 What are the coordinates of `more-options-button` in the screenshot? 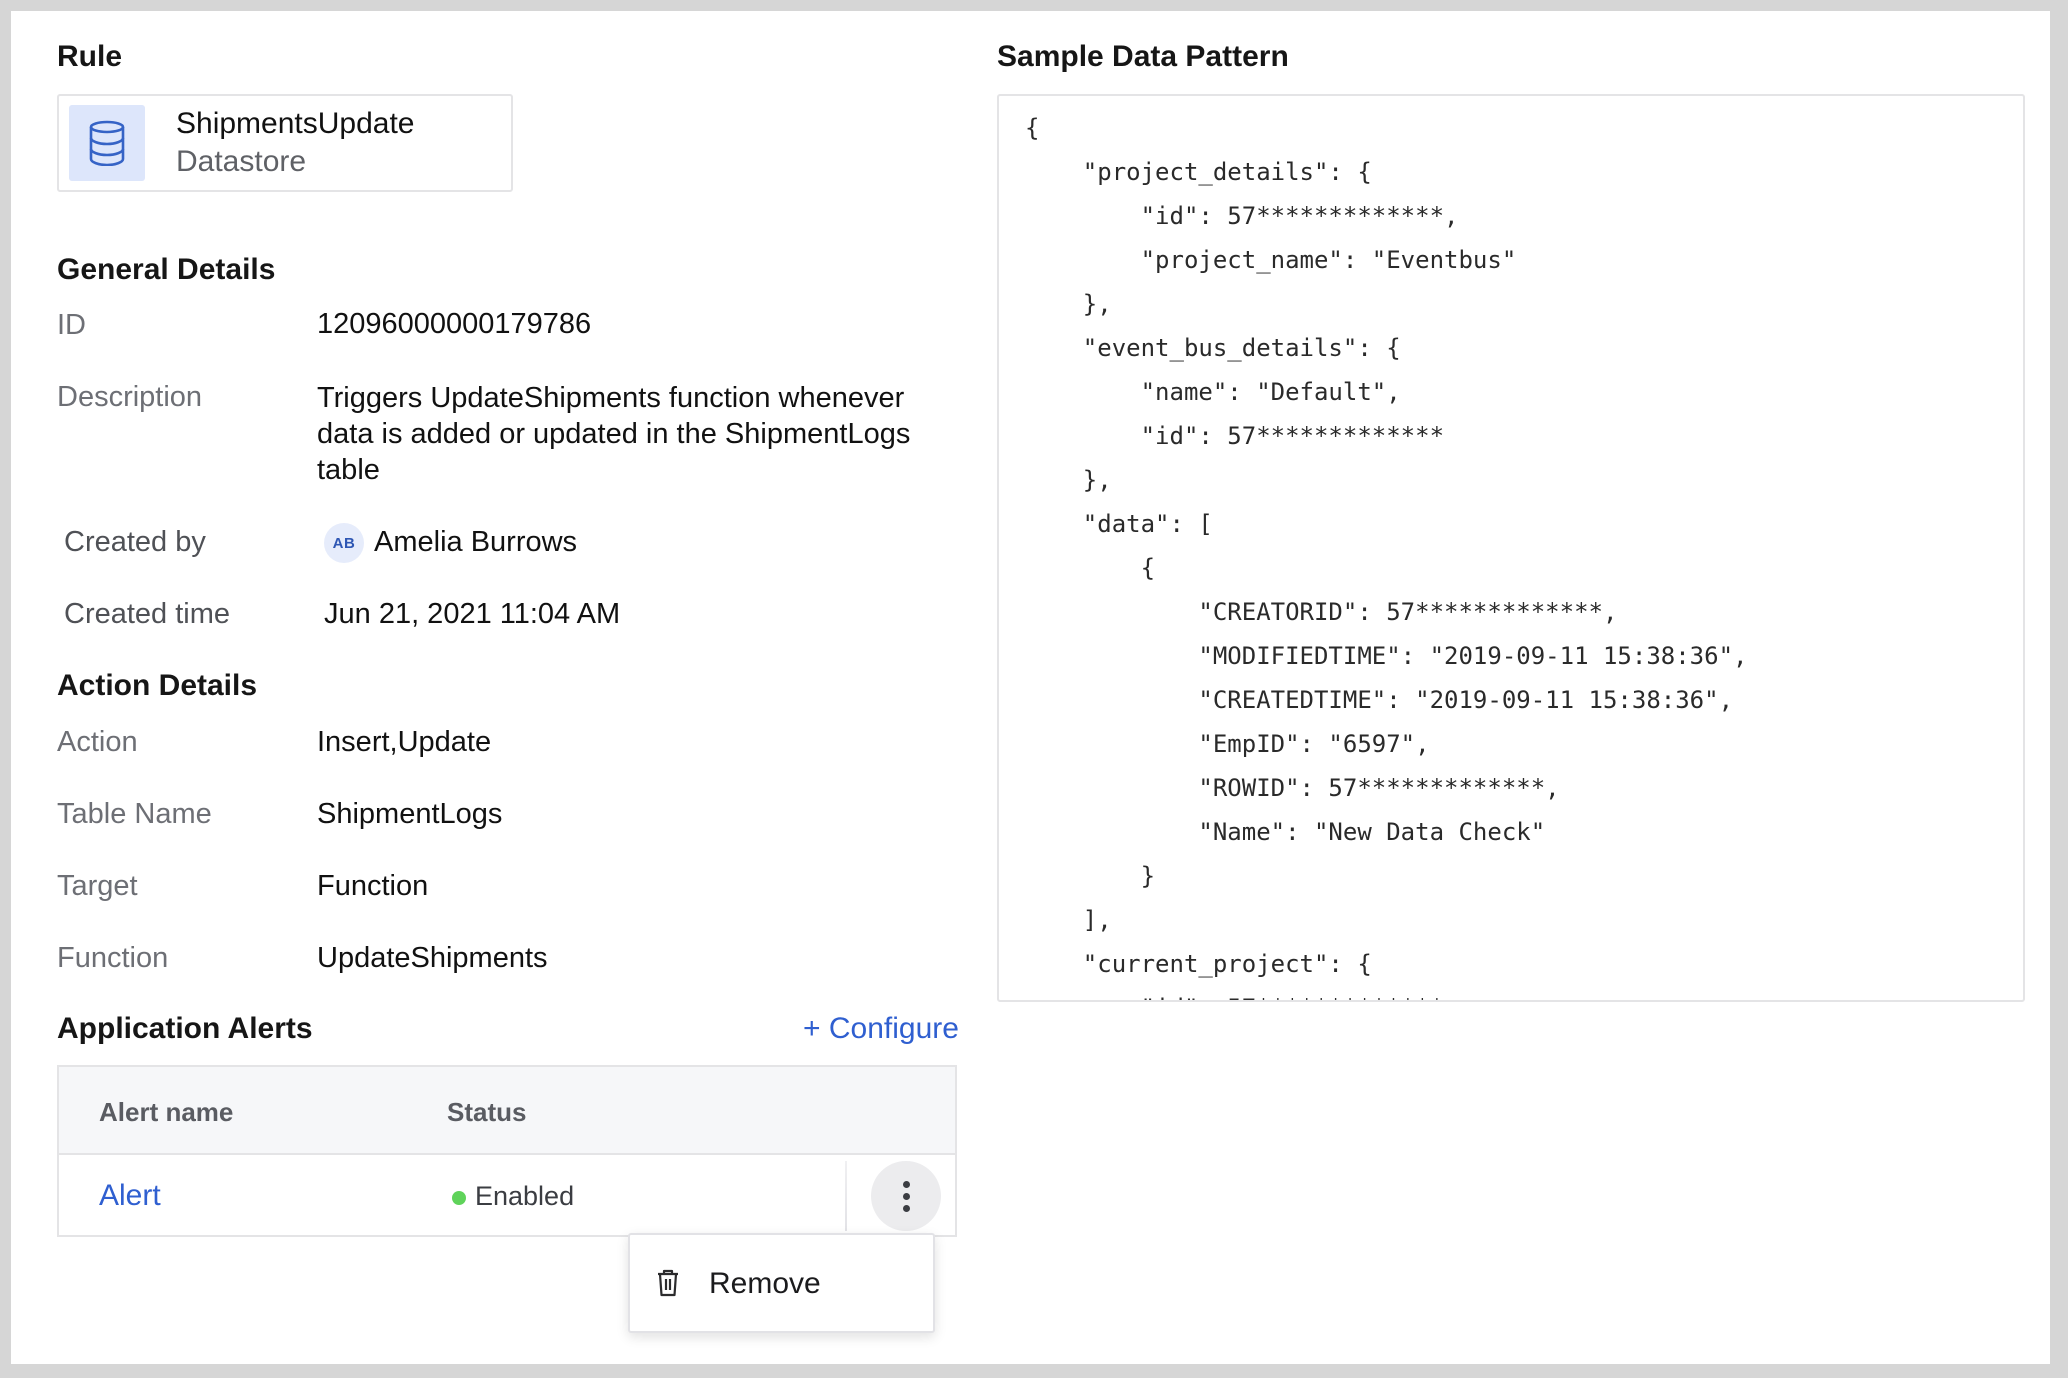 It's located at (906, 1196).